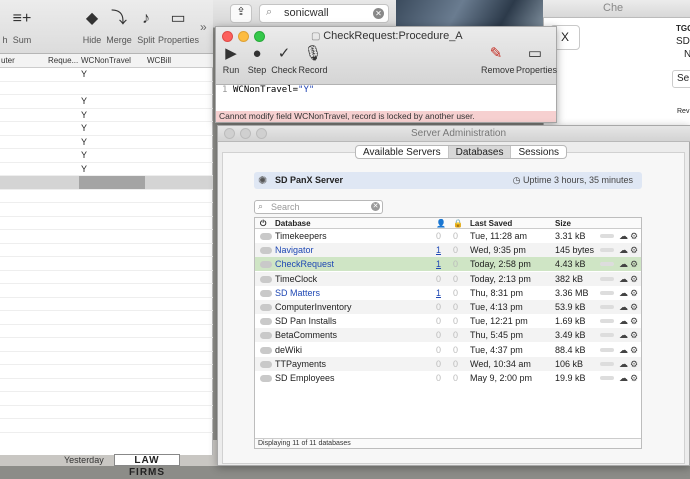 The image size is (690, 479). I want to click on table-row: SD Employees 0 0 May 9, 2:00 pm 19.9 kB ☁ ⚙, so click(448, 378).